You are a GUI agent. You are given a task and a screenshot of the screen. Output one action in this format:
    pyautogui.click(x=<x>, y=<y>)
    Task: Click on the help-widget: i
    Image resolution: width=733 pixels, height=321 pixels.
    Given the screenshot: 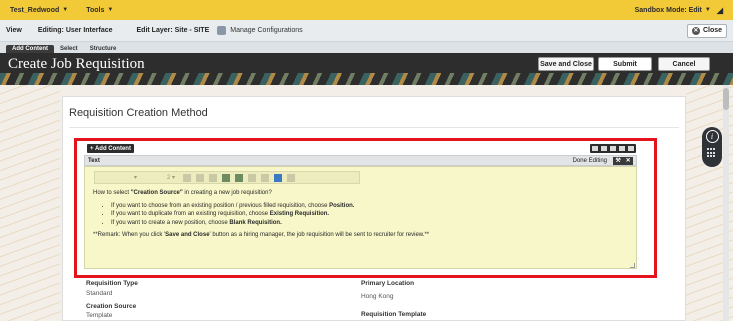 What is the action you would take?
    pyautogui.click(x=712, y=147)
    